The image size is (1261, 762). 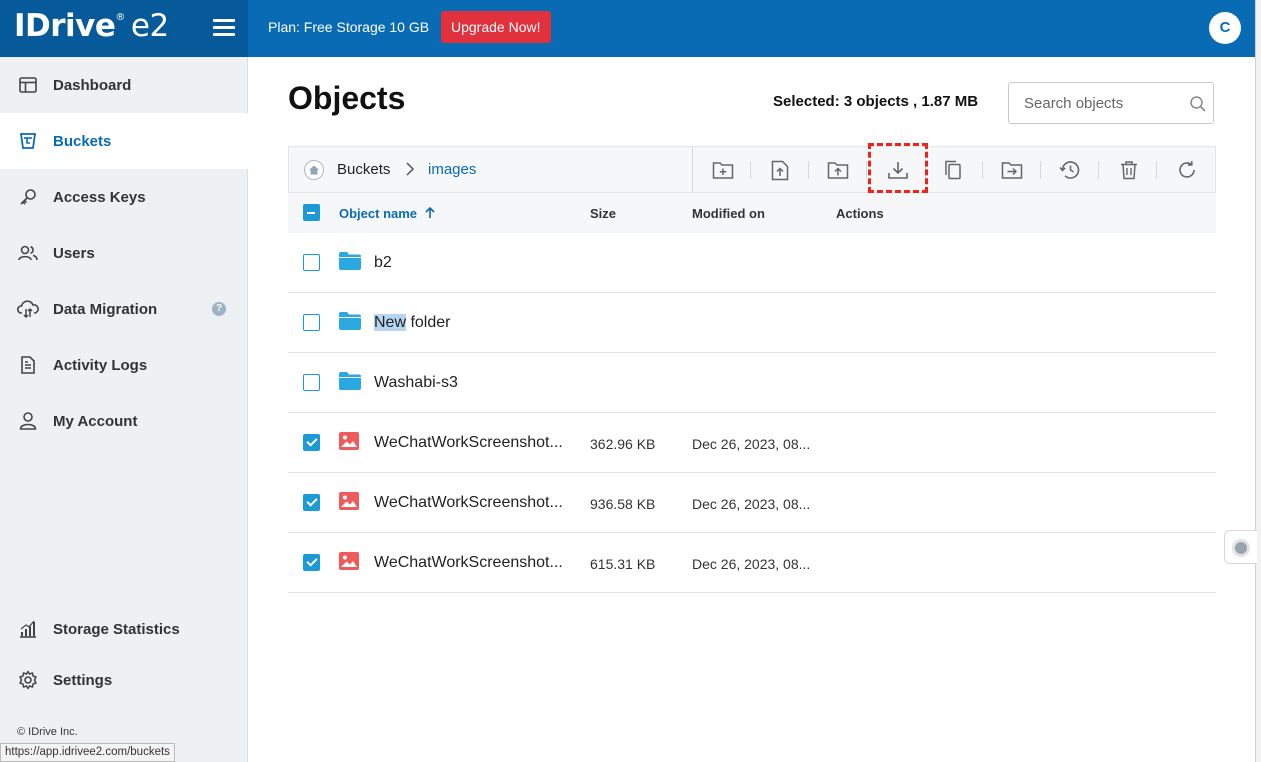 What do you see at coordinates (100, 365) in the screenshot?
I see `sidebar-item-label: Activity Logs` at bounding box center [100, 365].